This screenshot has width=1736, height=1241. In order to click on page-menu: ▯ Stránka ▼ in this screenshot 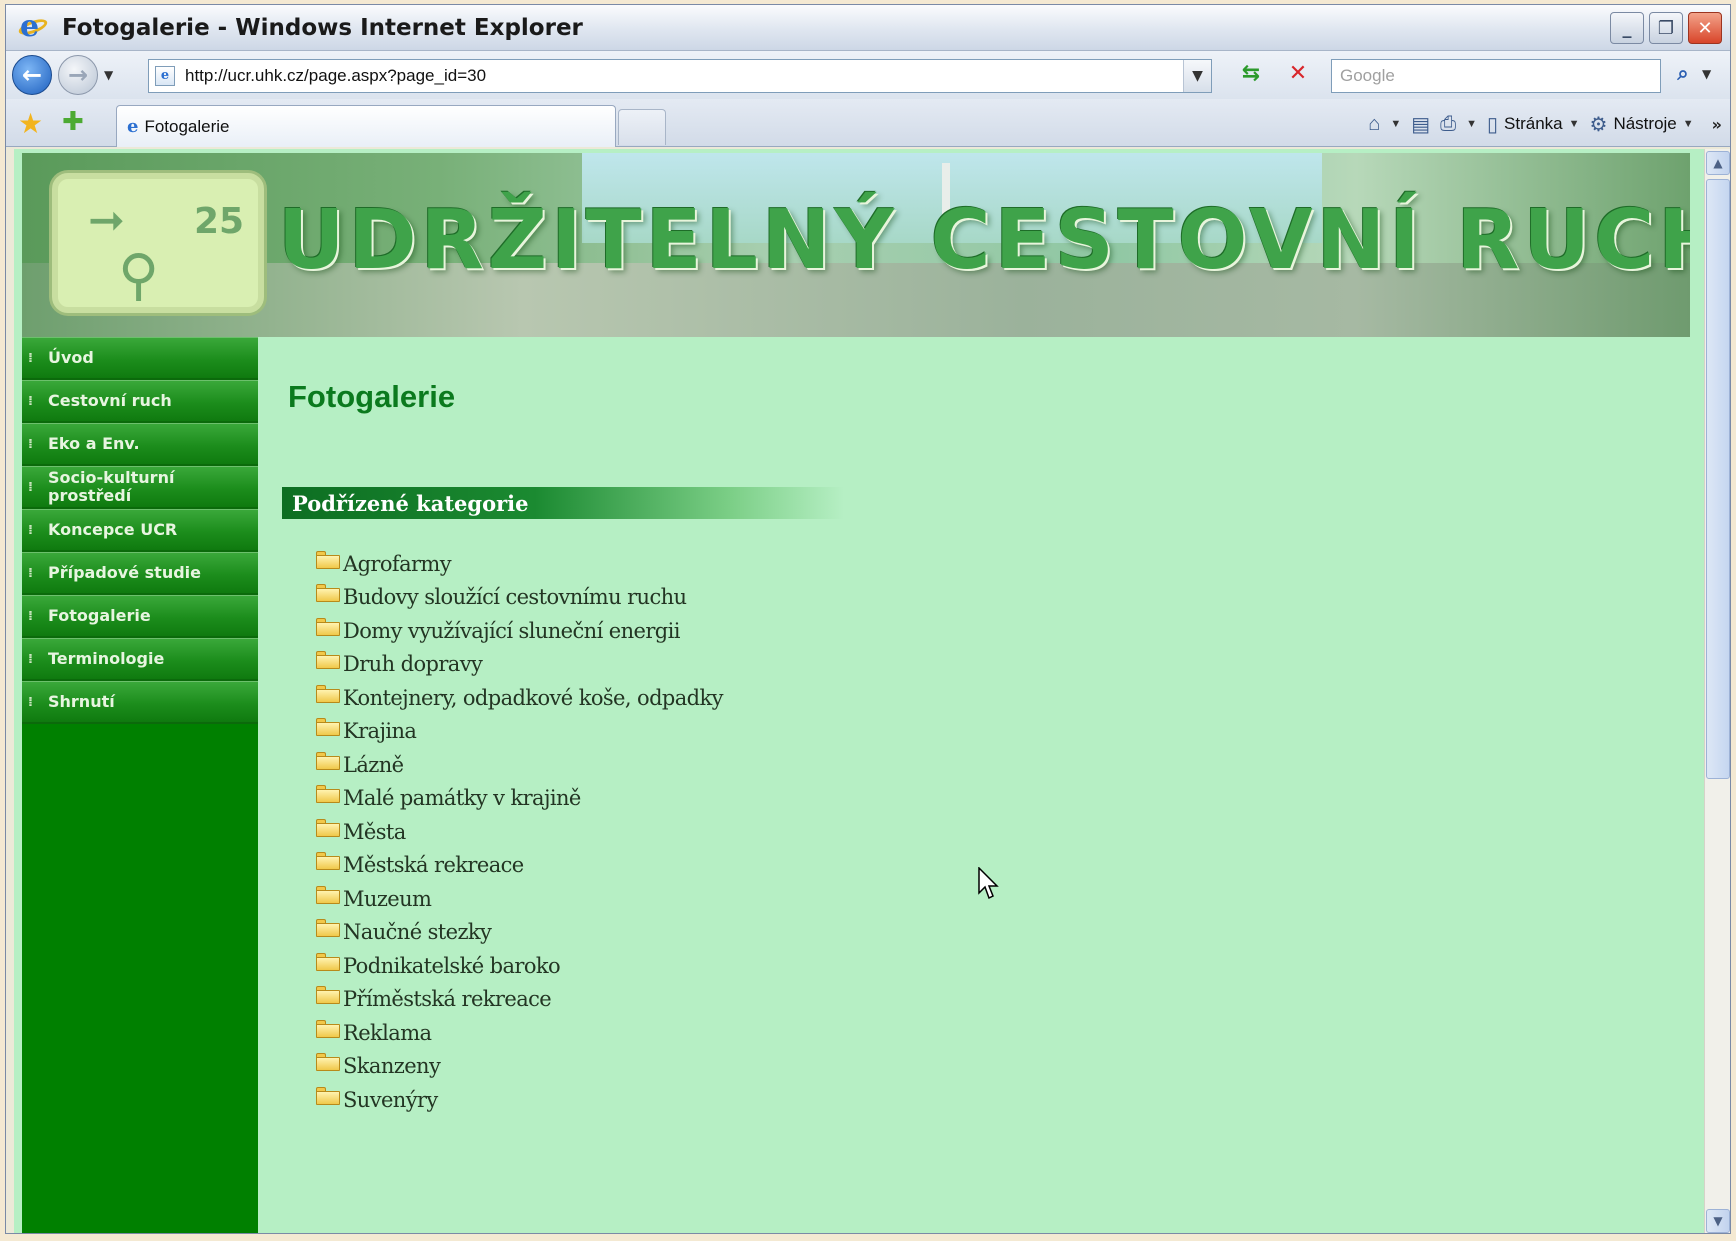, I will do `click(1533, 124)`.